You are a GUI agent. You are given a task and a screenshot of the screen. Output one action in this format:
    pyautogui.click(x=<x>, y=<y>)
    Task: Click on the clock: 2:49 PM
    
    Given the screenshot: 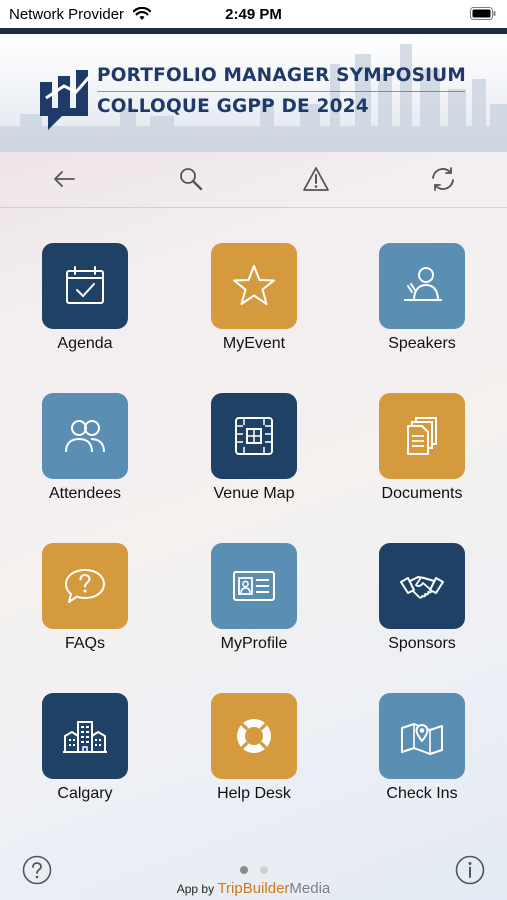 What is the action you would take?
    pyautogui.click(x=253, y=14)
    